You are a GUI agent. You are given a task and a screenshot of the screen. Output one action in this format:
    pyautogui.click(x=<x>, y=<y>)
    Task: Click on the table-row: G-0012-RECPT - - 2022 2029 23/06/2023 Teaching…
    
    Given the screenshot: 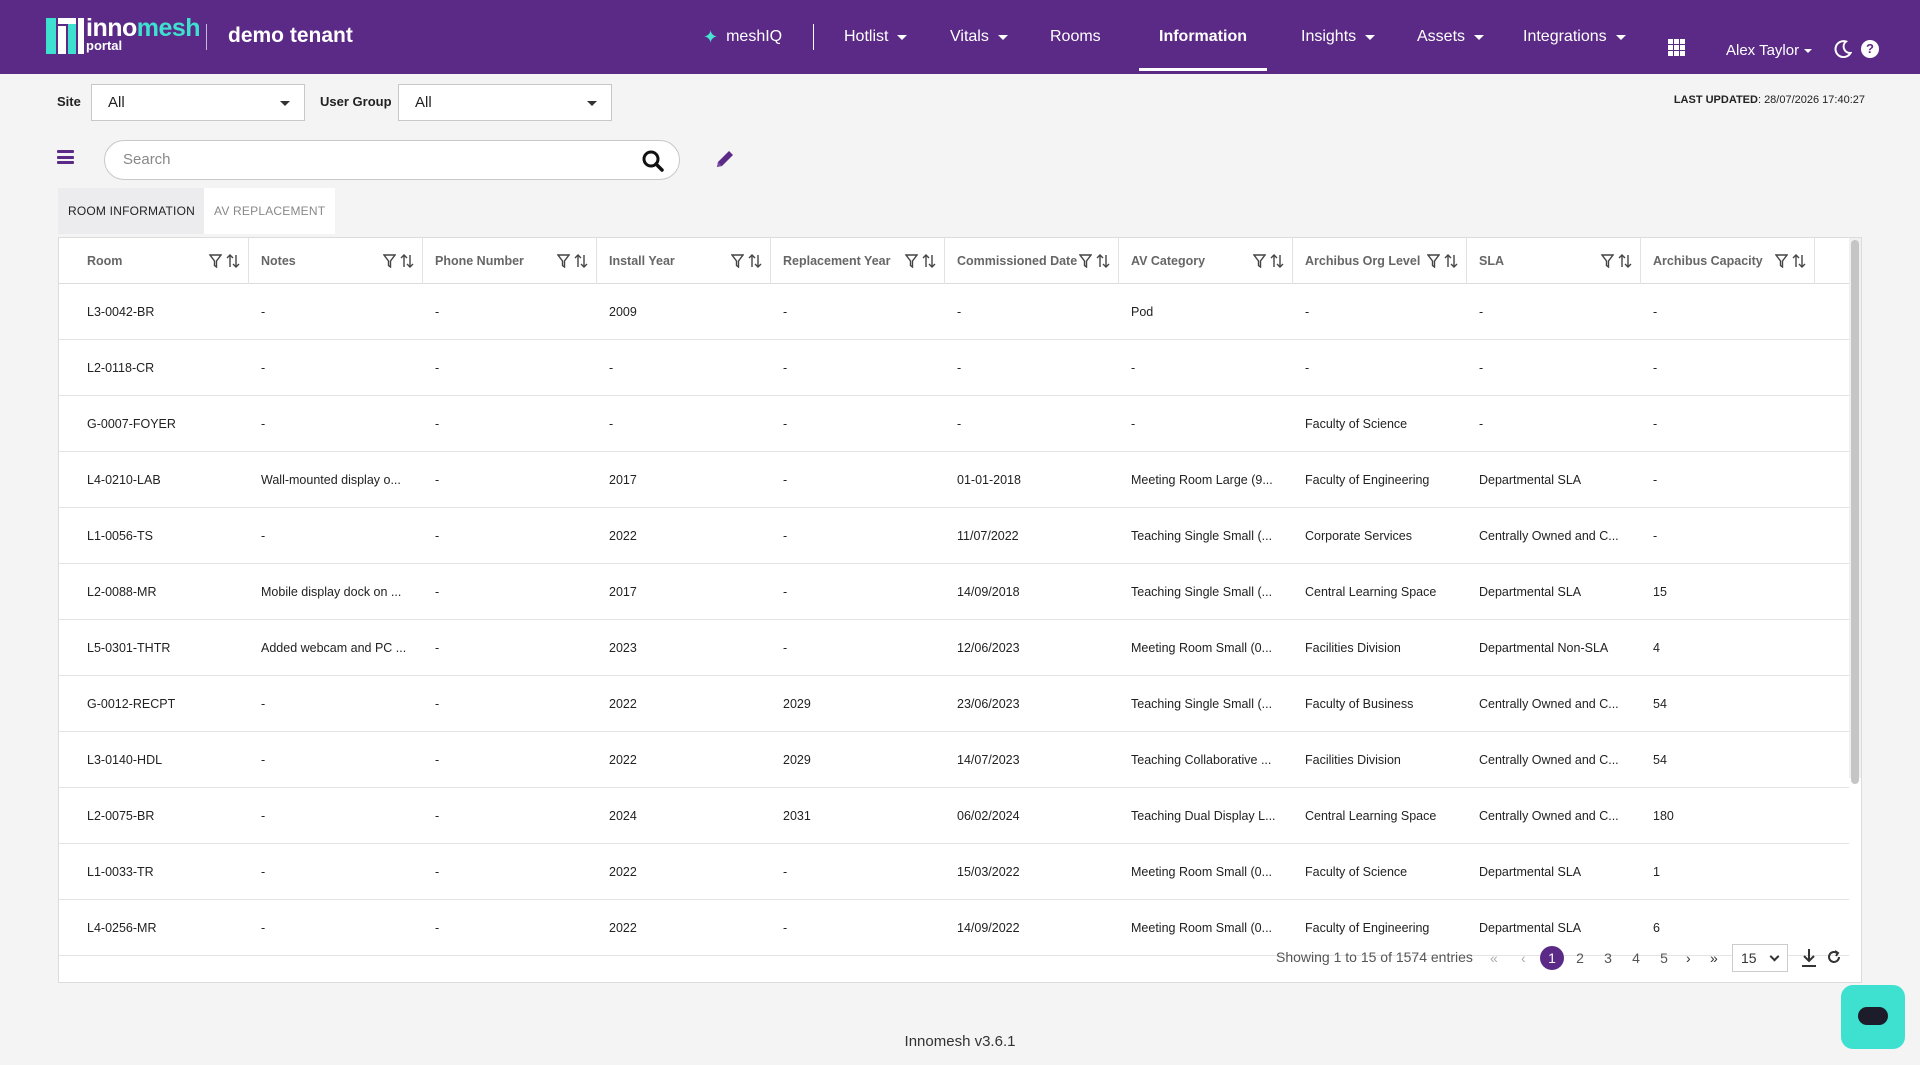 What is the action you would take?
    pyautogui.click(x=954, y=704)
    